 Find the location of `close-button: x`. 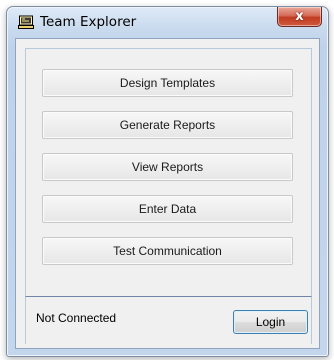

close-button: x is located at coordinates (299, 17).